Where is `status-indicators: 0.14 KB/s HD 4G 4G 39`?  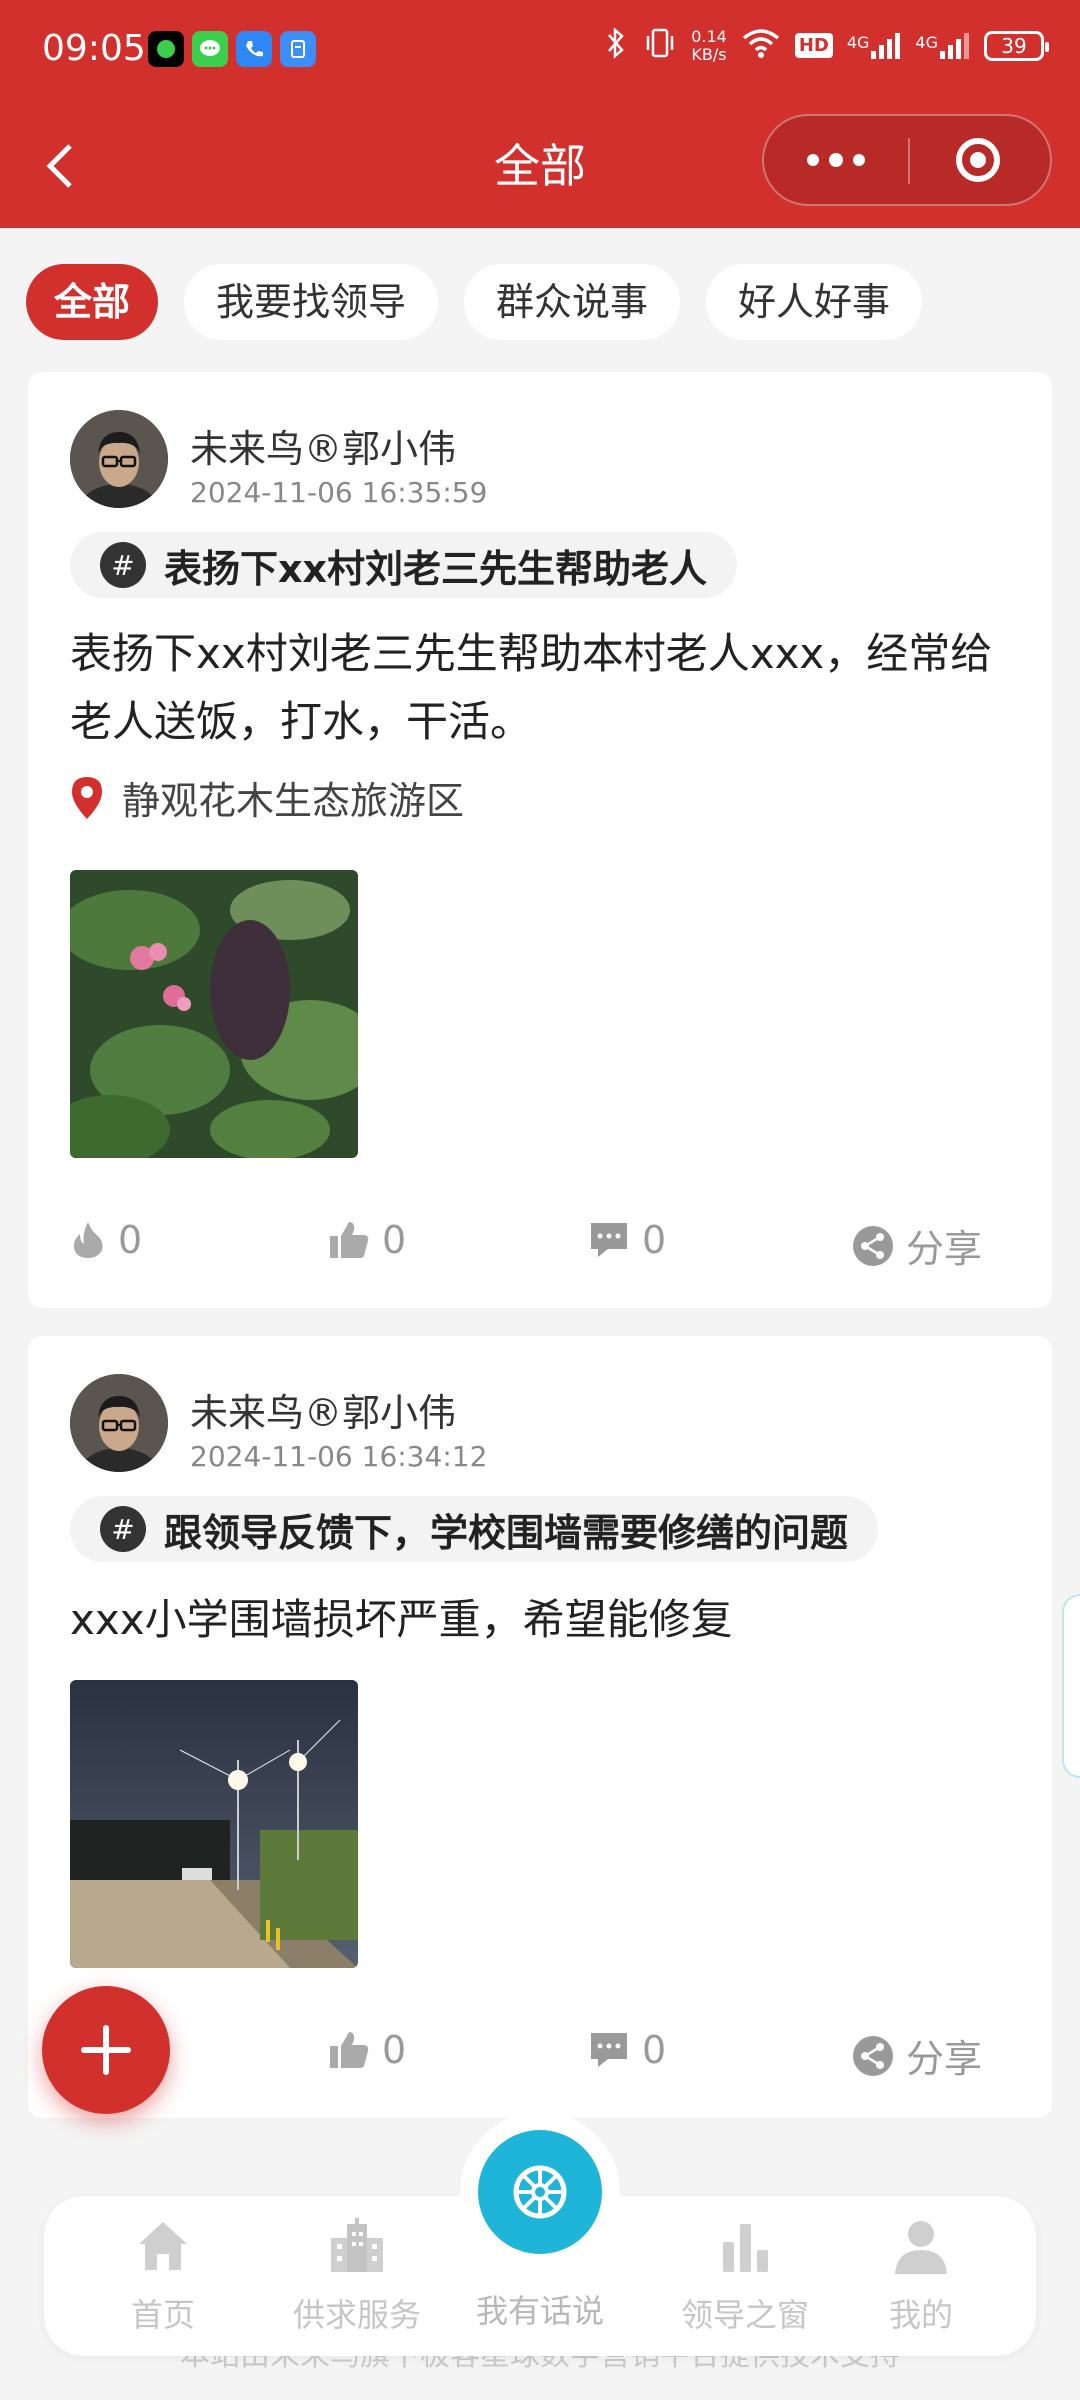
status-indicators: 0.14 KB/s HD 4G 4G 39 is located at coordinates (826, 45).